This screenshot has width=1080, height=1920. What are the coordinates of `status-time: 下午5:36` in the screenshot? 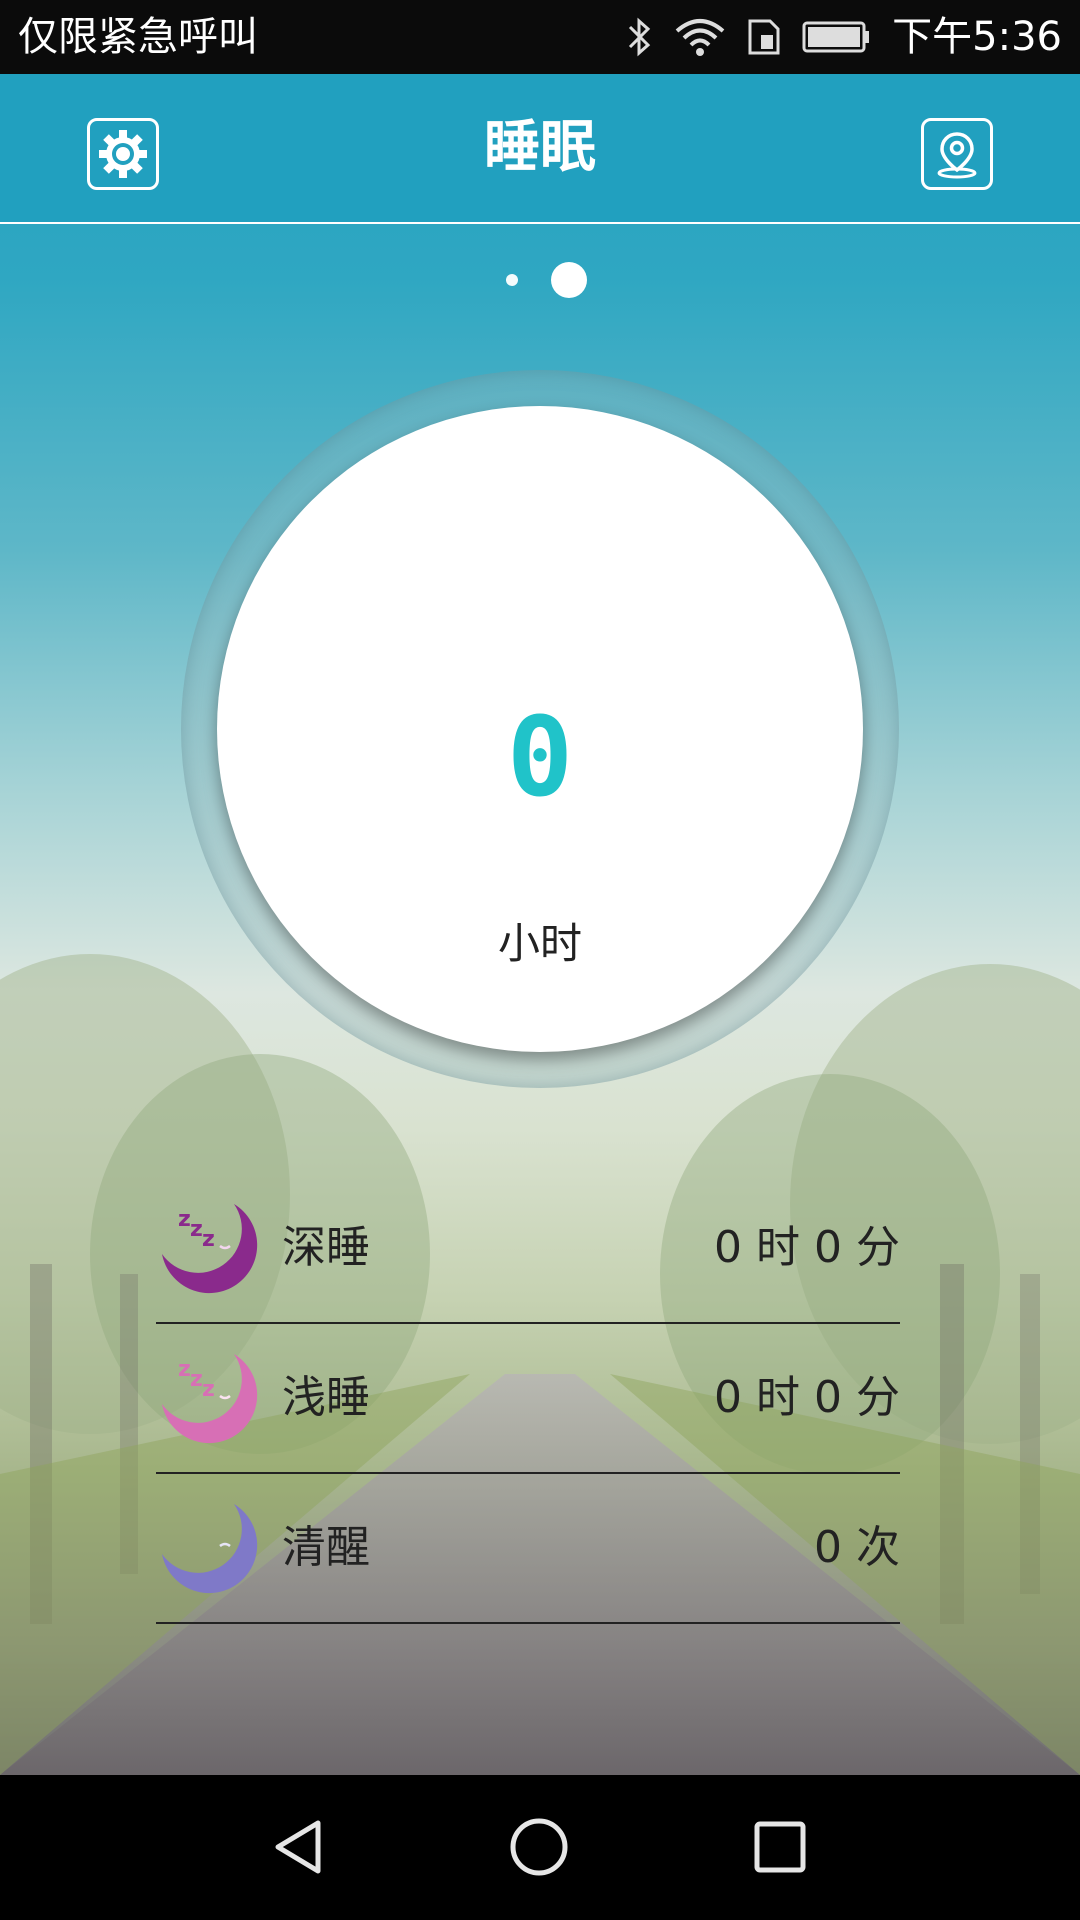 It's located at (977, 37).